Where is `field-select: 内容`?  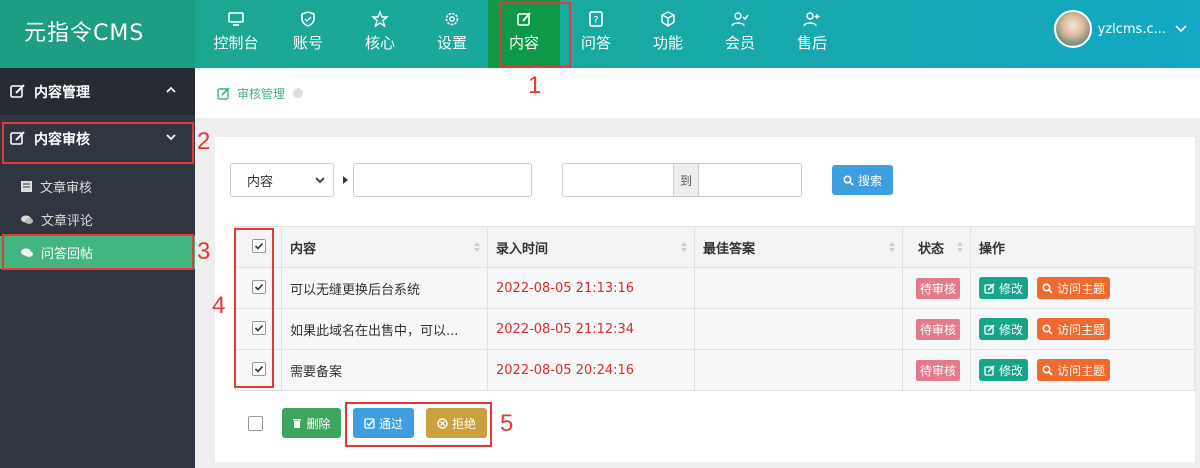 field-select: 内容 is located at coordinates (282, 180).